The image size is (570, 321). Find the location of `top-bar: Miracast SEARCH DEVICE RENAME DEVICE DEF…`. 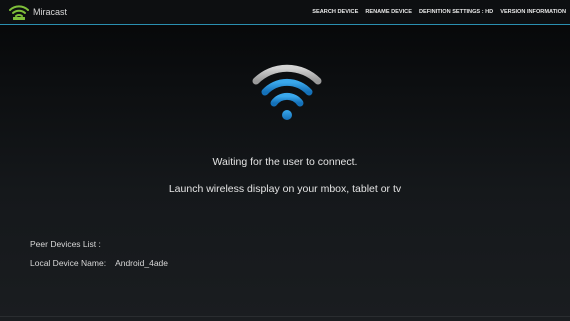

top-bar: Miracast SEARCH DEVICE RENAME DEVICE DEF… is located at coordinates (285, 12).